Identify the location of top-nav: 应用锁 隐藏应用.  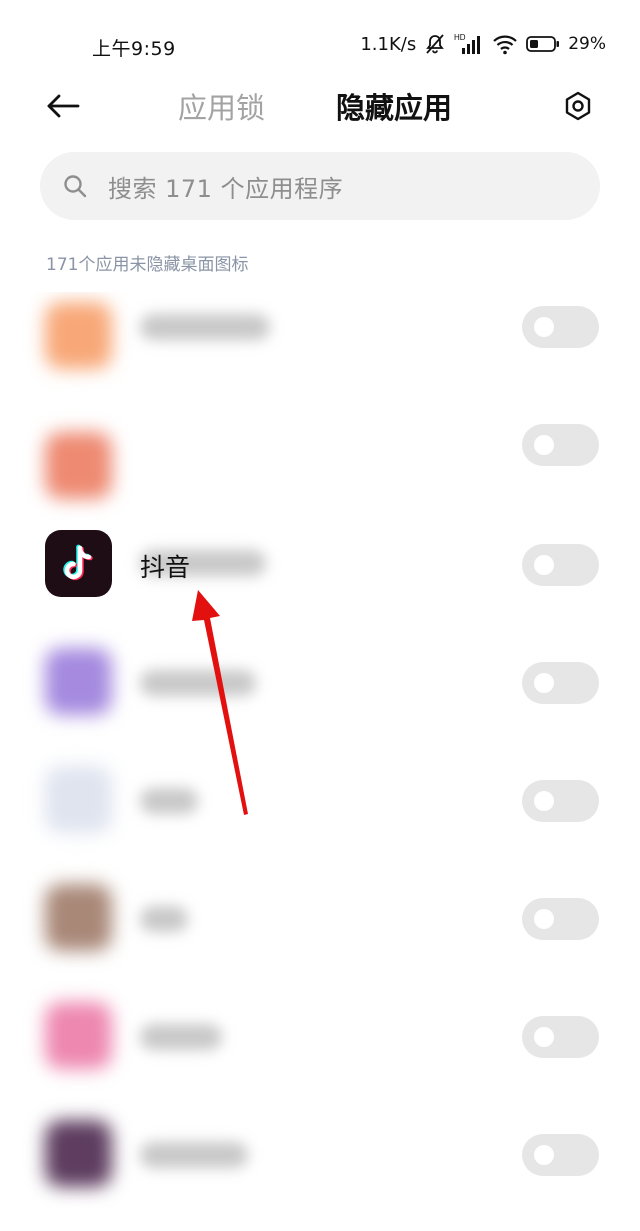
(320, 108).